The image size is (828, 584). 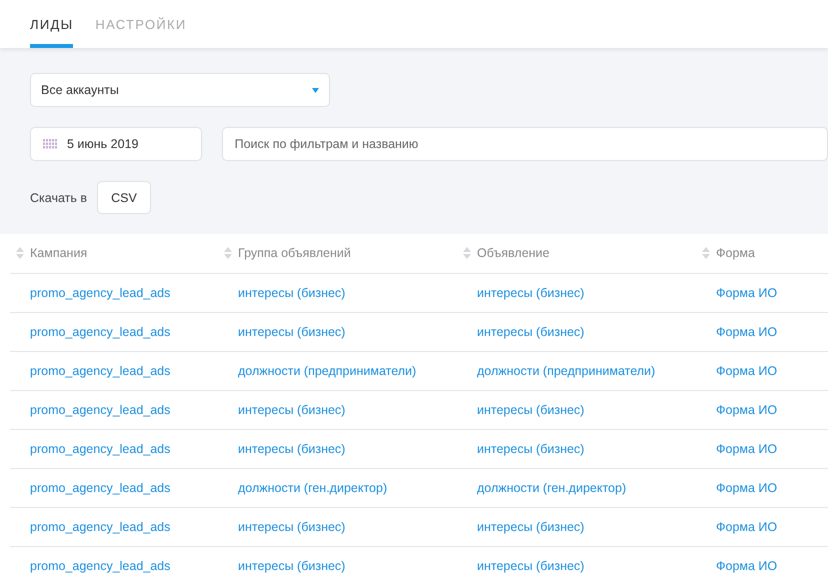 I want to click on column-header: Объявление, so click(x=513, y=253).